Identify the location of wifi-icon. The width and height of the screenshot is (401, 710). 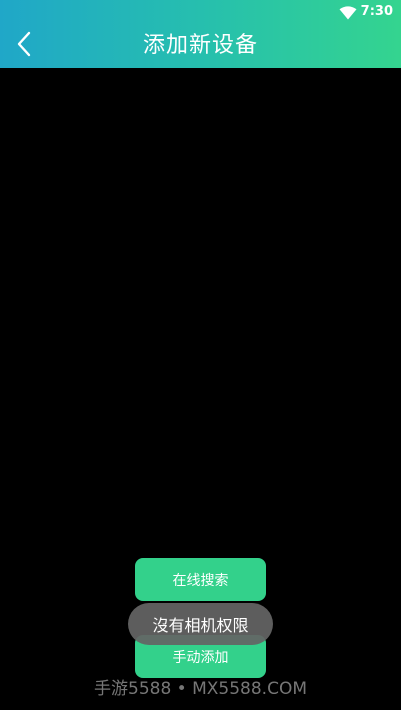
(348, 12).